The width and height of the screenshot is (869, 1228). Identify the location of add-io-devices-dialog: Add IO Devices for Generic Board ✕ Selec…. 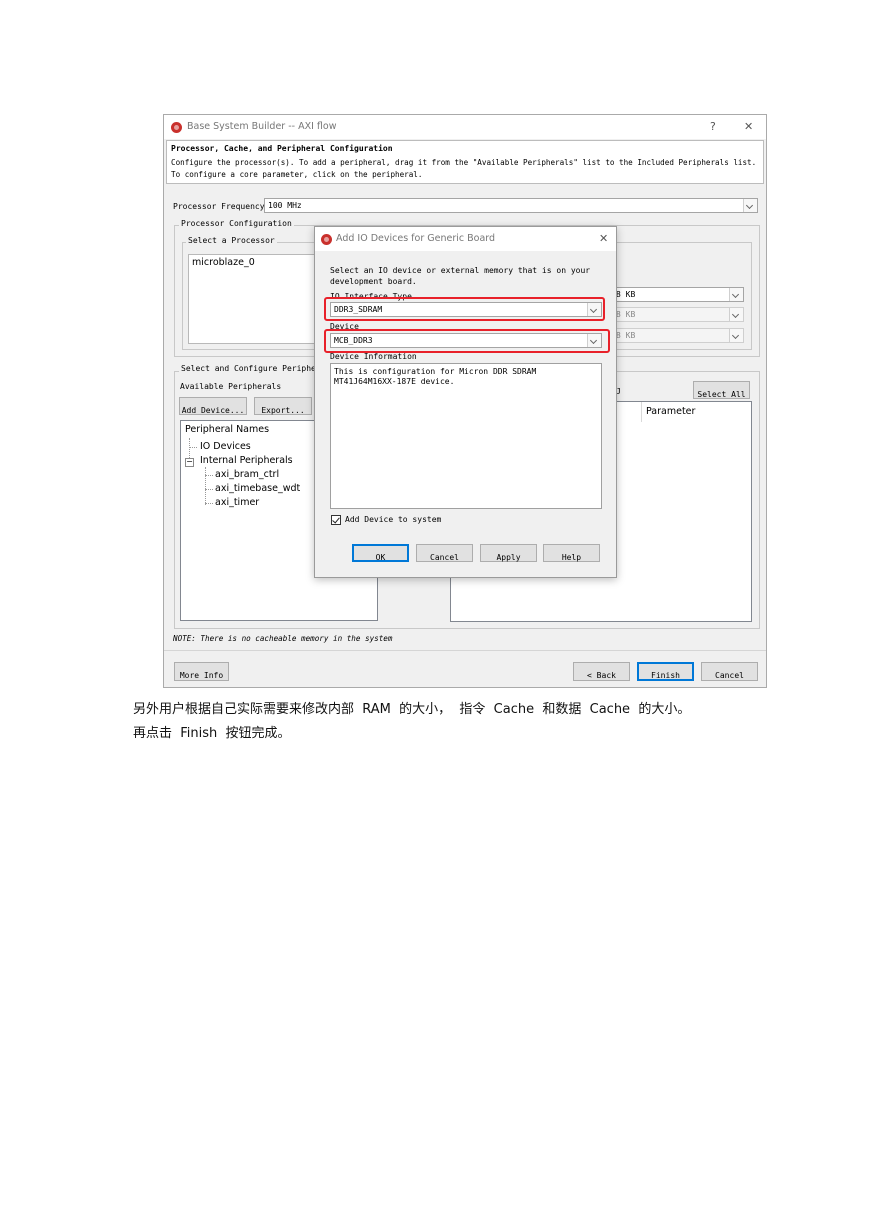
(465, 402).